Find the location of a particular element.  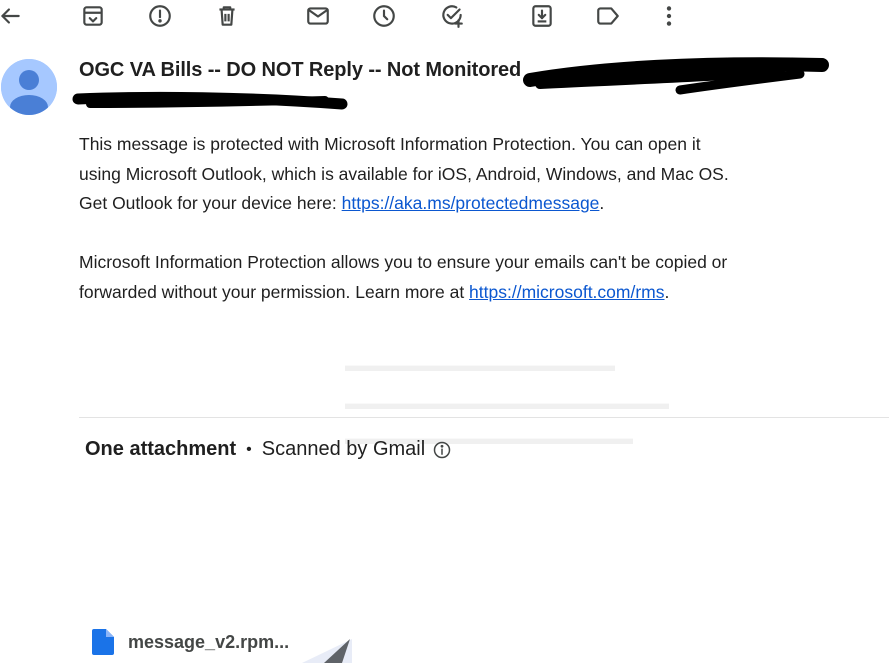

add-to-tasks-icon is located at coordinates (452, 16).